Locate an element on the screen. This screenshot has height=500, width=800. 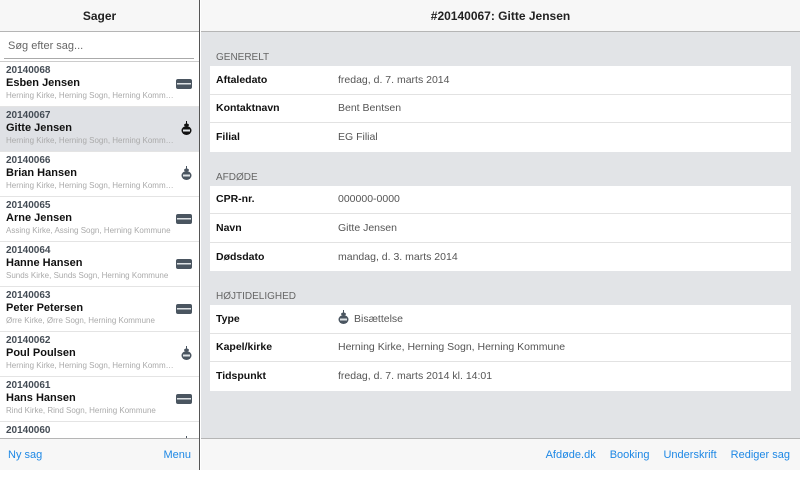
case-title: #20140067: Gitte Jensen is located at coordinates (500, 16).